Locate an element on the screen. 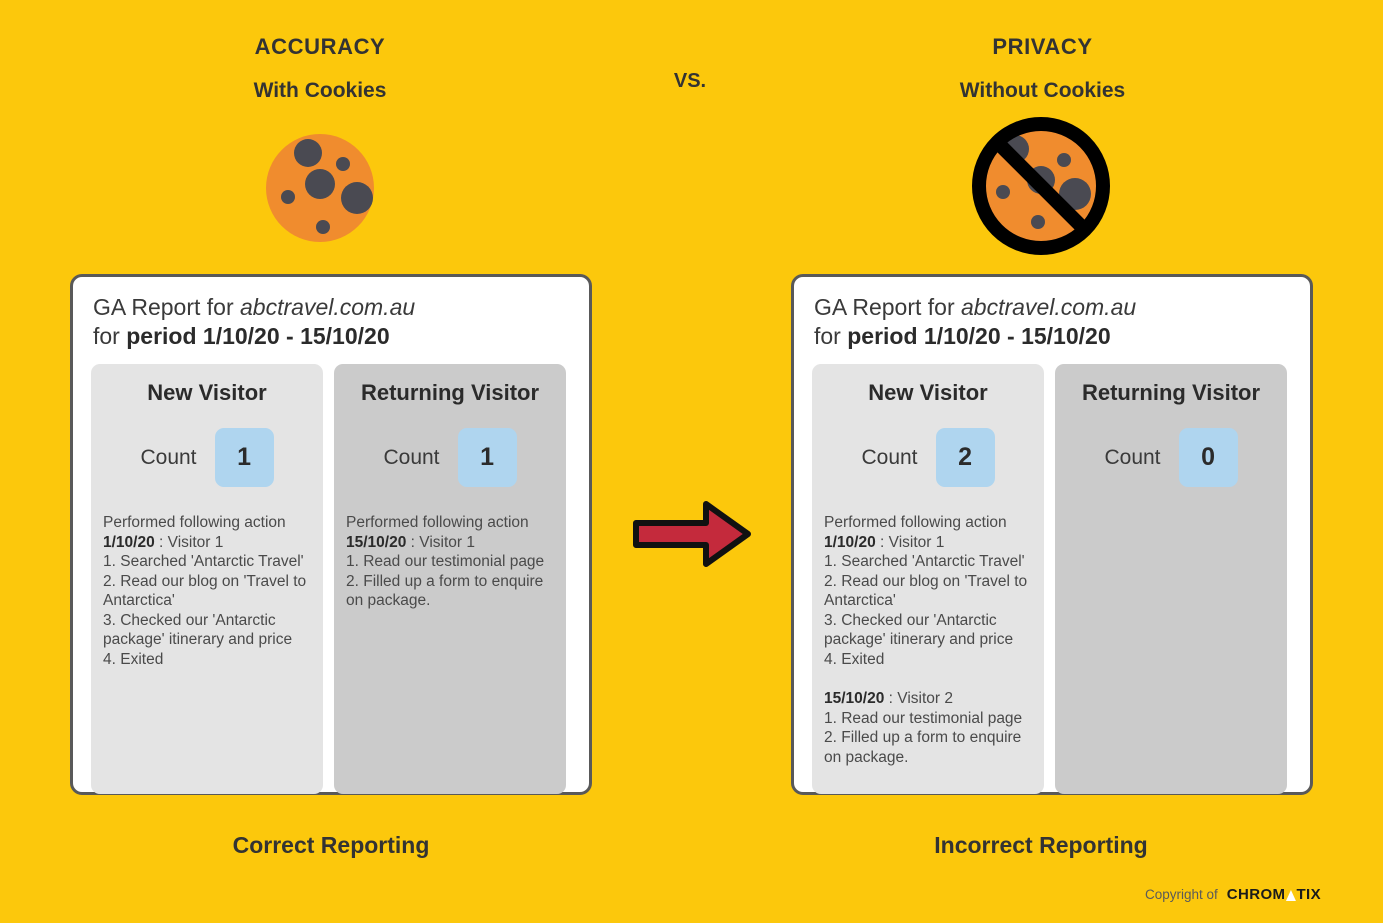  panel-returning-visitor: Returning Visitor Count 0 is located at coordinates (1171, 578).